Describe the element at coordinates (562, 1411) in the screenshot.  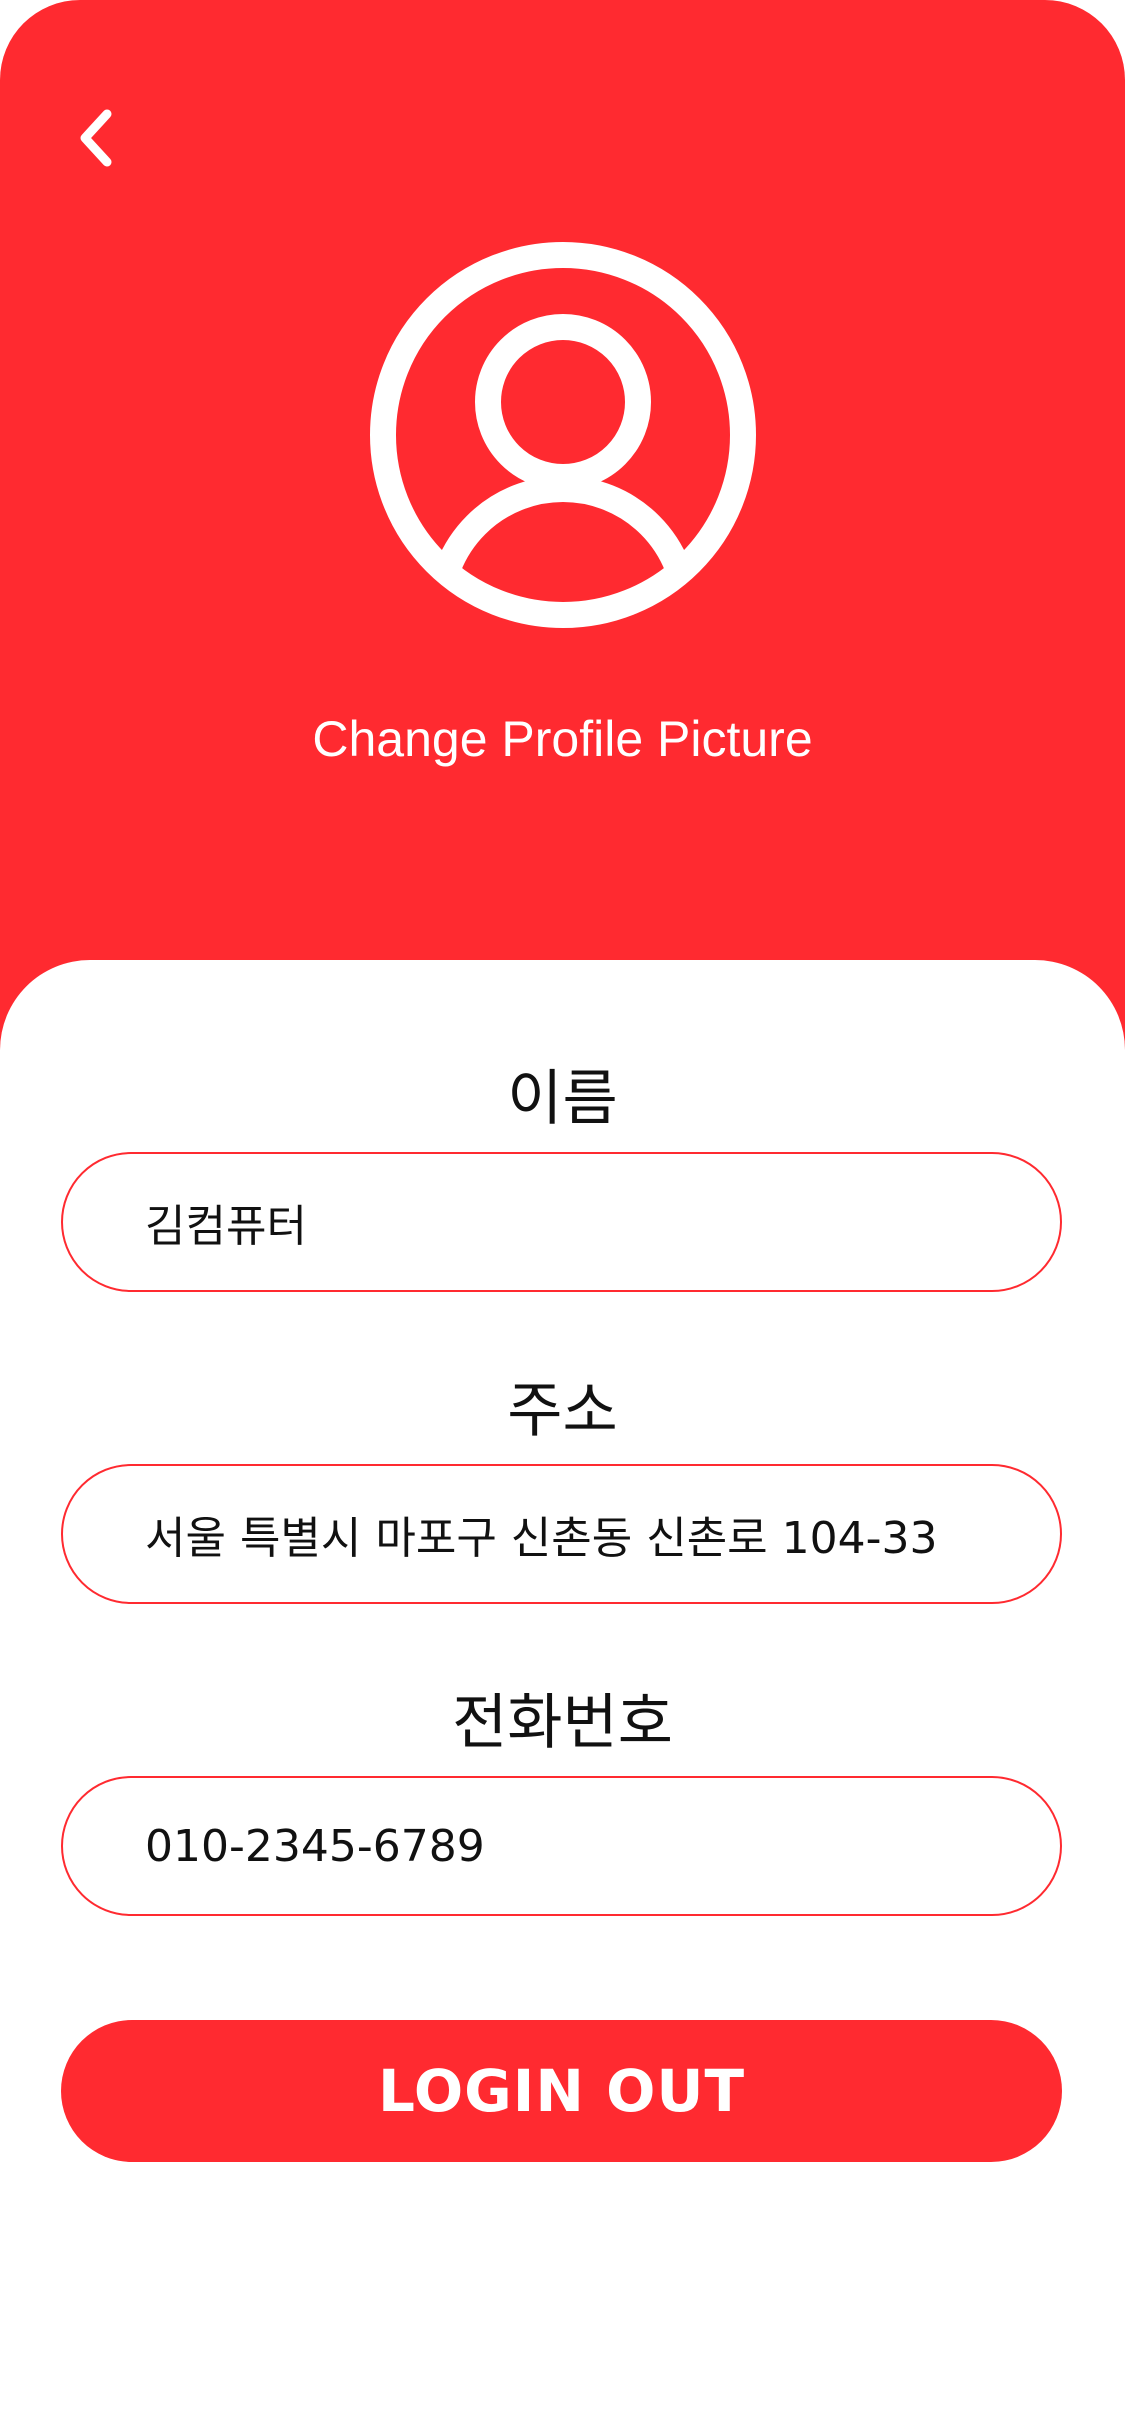
I see `address-label: 주소` at that location.